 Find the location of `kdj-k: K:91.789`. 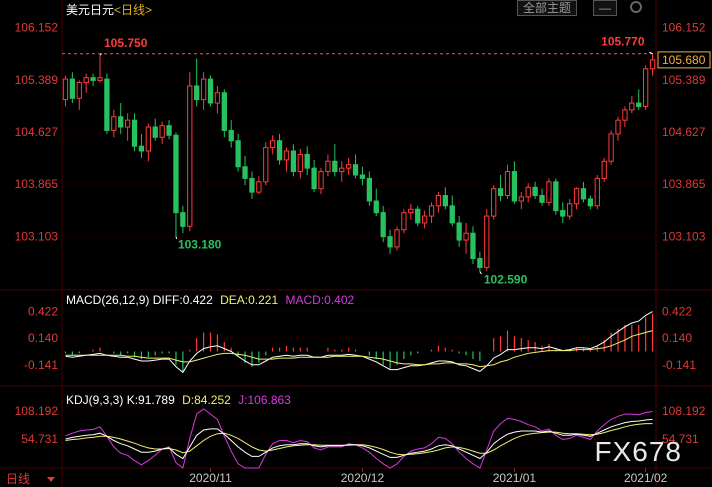

kdj-k: K:91.789 is located at coordinates (150, 400).